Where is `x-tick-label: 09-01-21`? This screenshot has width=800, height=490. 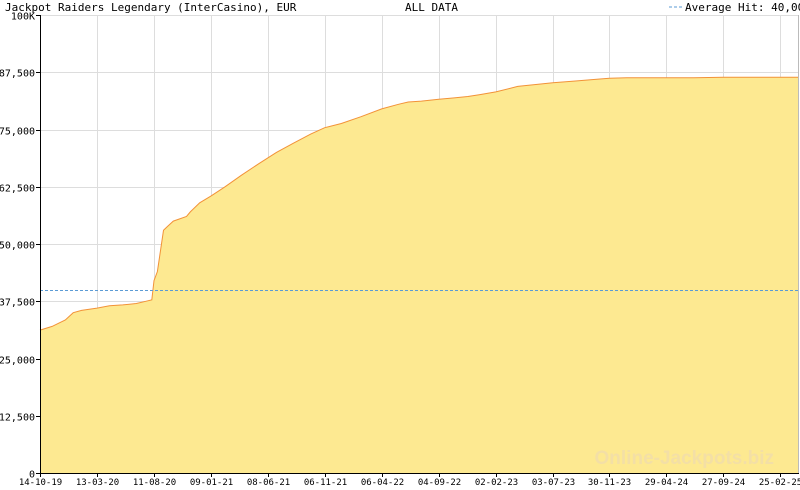 x-tick-label: 09-01-21 is located at coordinates (211, 483).